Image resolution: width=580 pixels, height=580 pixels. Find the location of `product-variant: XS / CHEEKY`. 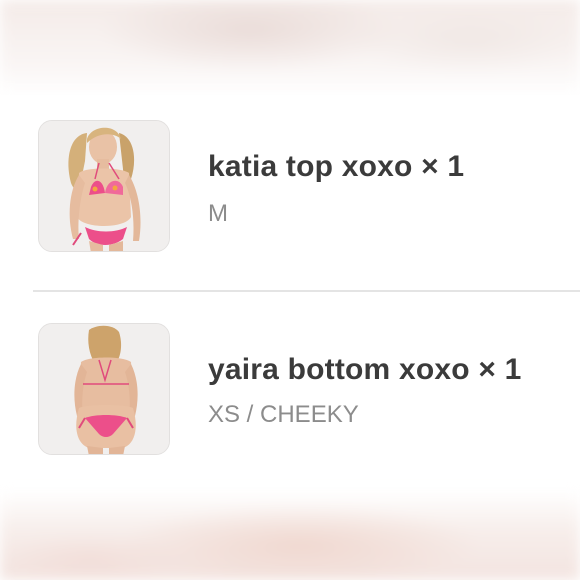

product-variant: XS / CHEEKY is located at coordinates (283, 414).